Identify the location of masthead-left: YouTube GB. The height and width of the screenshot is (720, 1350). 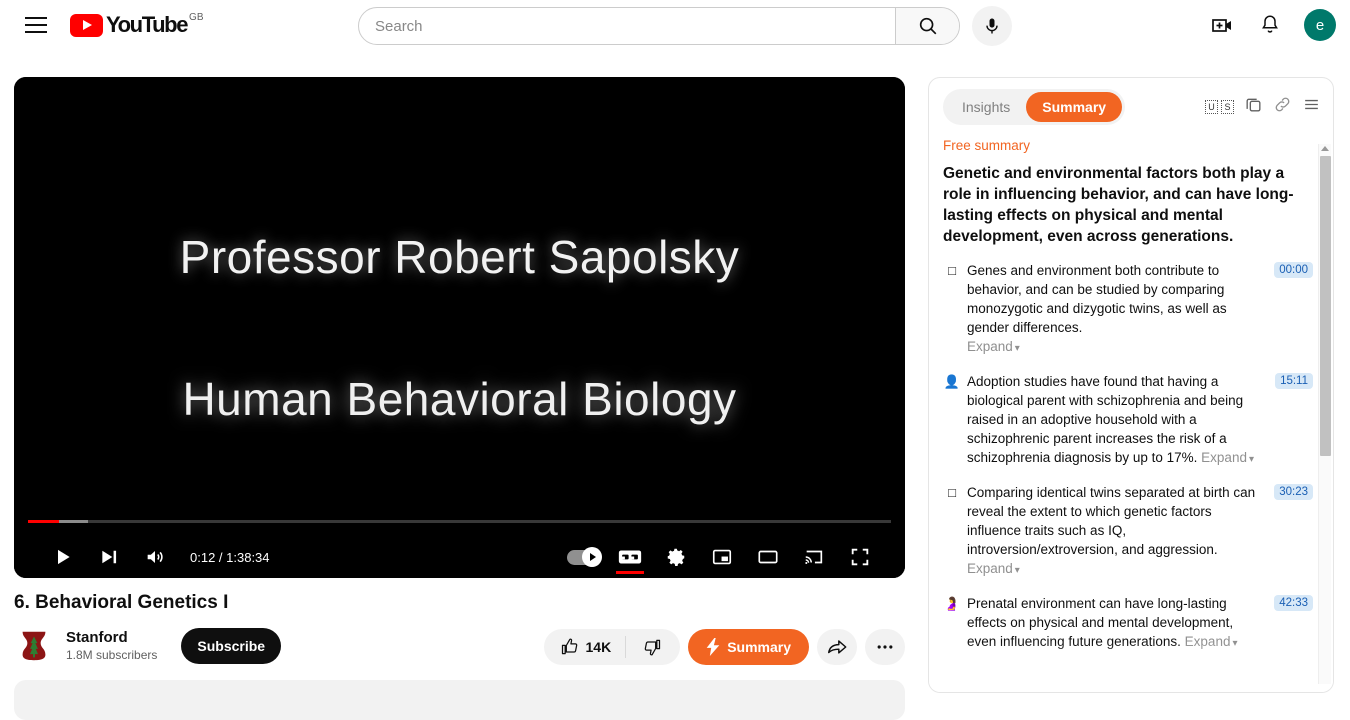
(102, 25).